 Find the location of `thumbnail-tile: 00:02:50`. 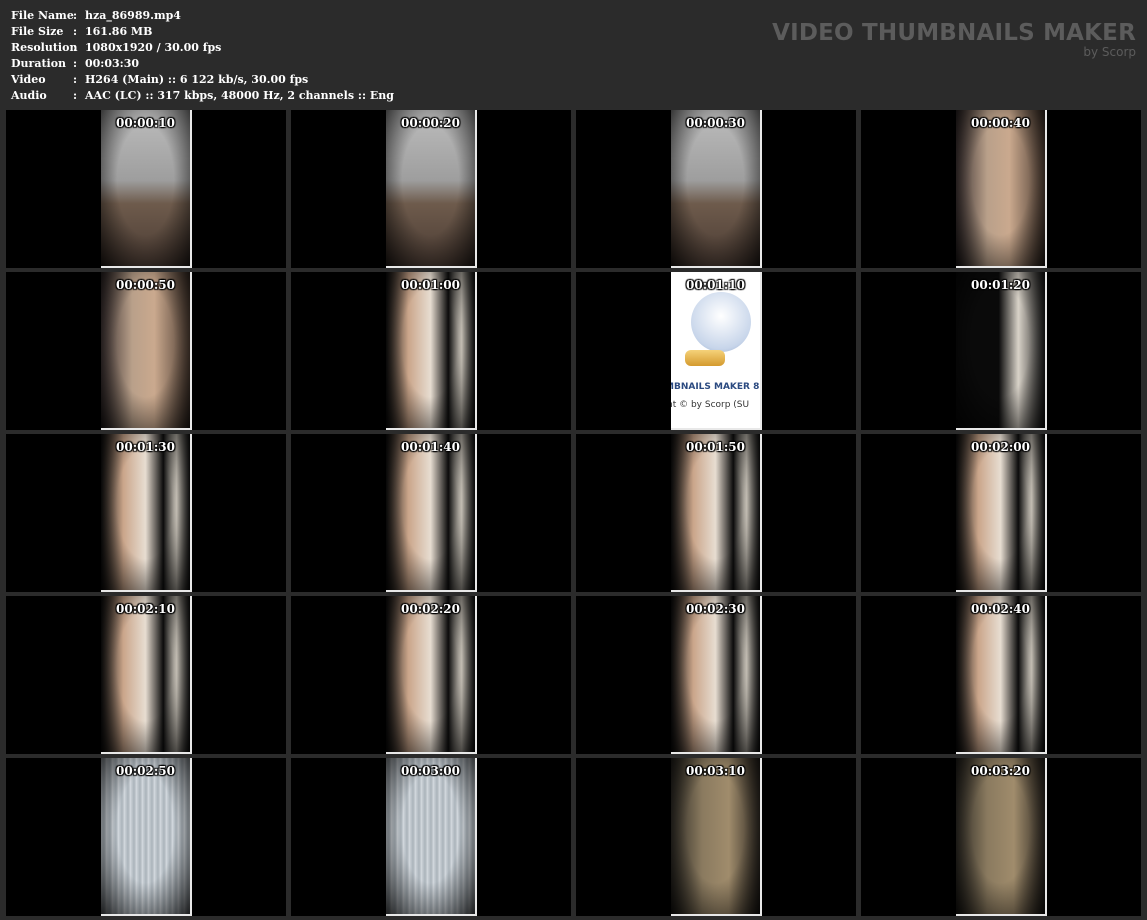

thumbnail-tile: 00:02:50 is located at coordinates (146, 837).